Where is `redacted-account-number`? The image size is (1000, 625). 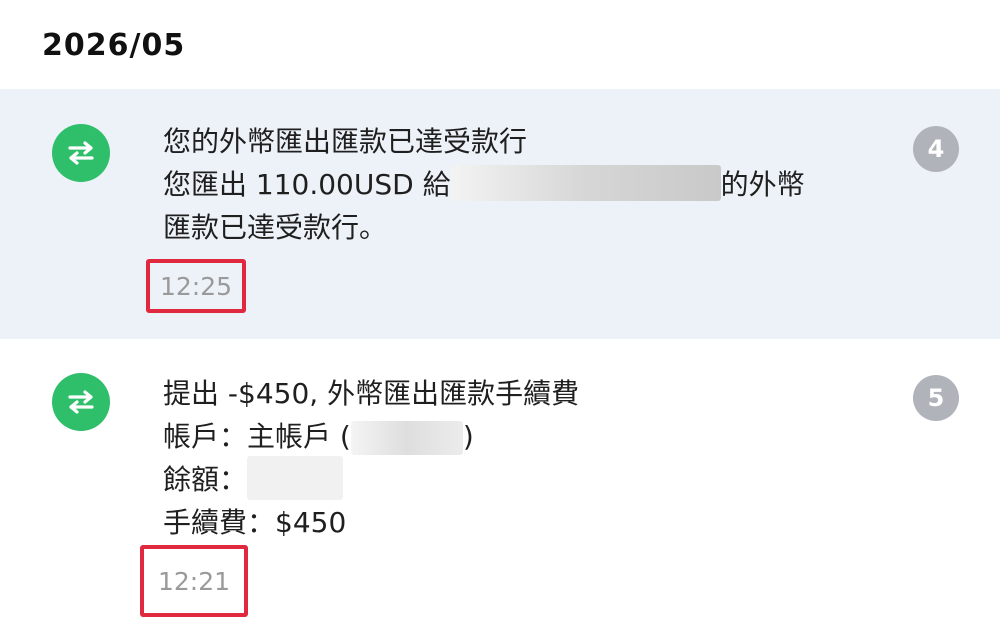
redacted-account-number is located at coordinates (406, 438).